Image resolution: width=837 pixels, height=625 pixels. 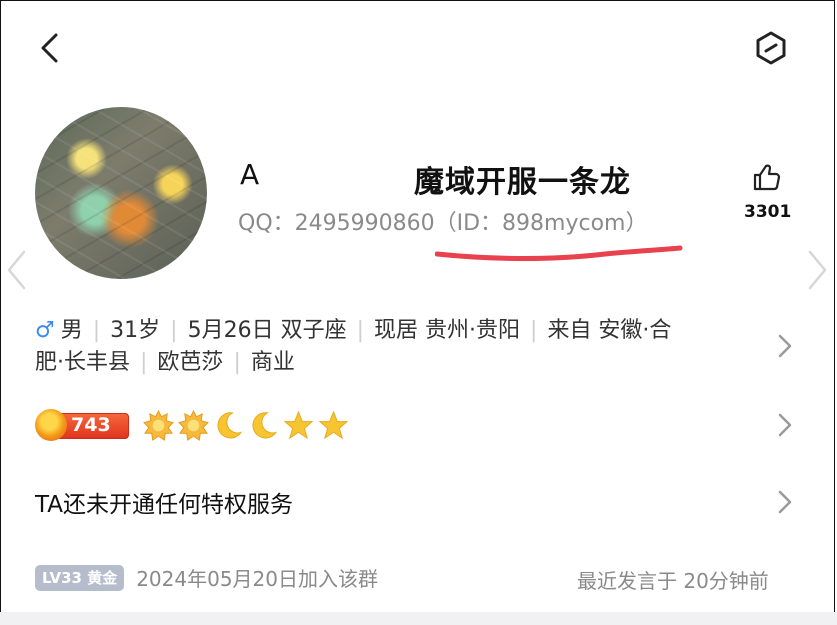 I want to click on company: 欧芭莎, so click(x=190, y=362).